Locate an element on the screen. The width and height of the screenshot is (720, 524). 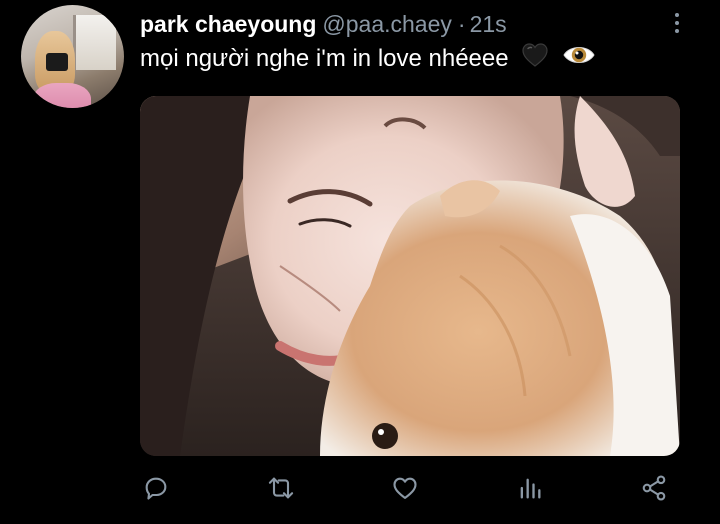
avatar is located at coordinates (72, 56).